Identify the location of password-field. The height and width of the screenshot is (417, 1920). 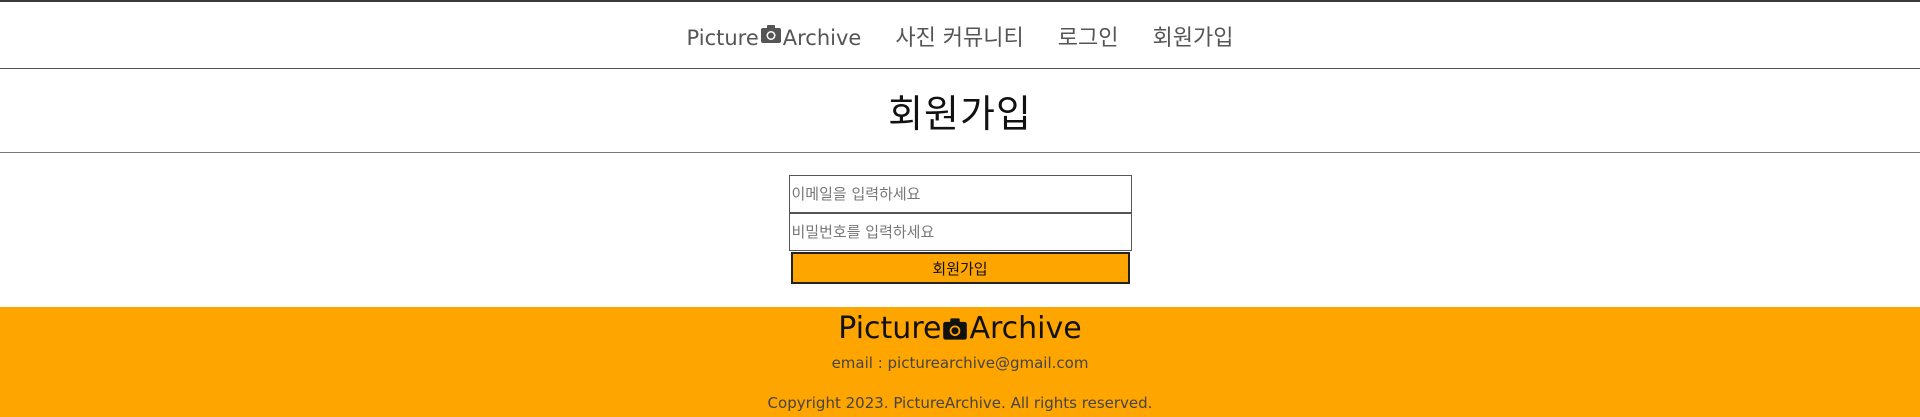
(960, 232).